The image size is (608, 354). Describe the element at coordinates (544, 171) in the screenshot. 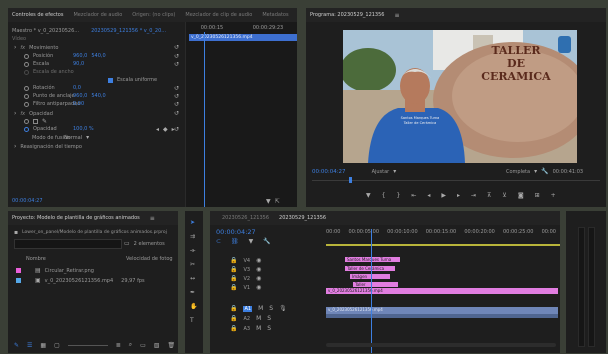

I see `wrench-icon: 🔧` at that location.